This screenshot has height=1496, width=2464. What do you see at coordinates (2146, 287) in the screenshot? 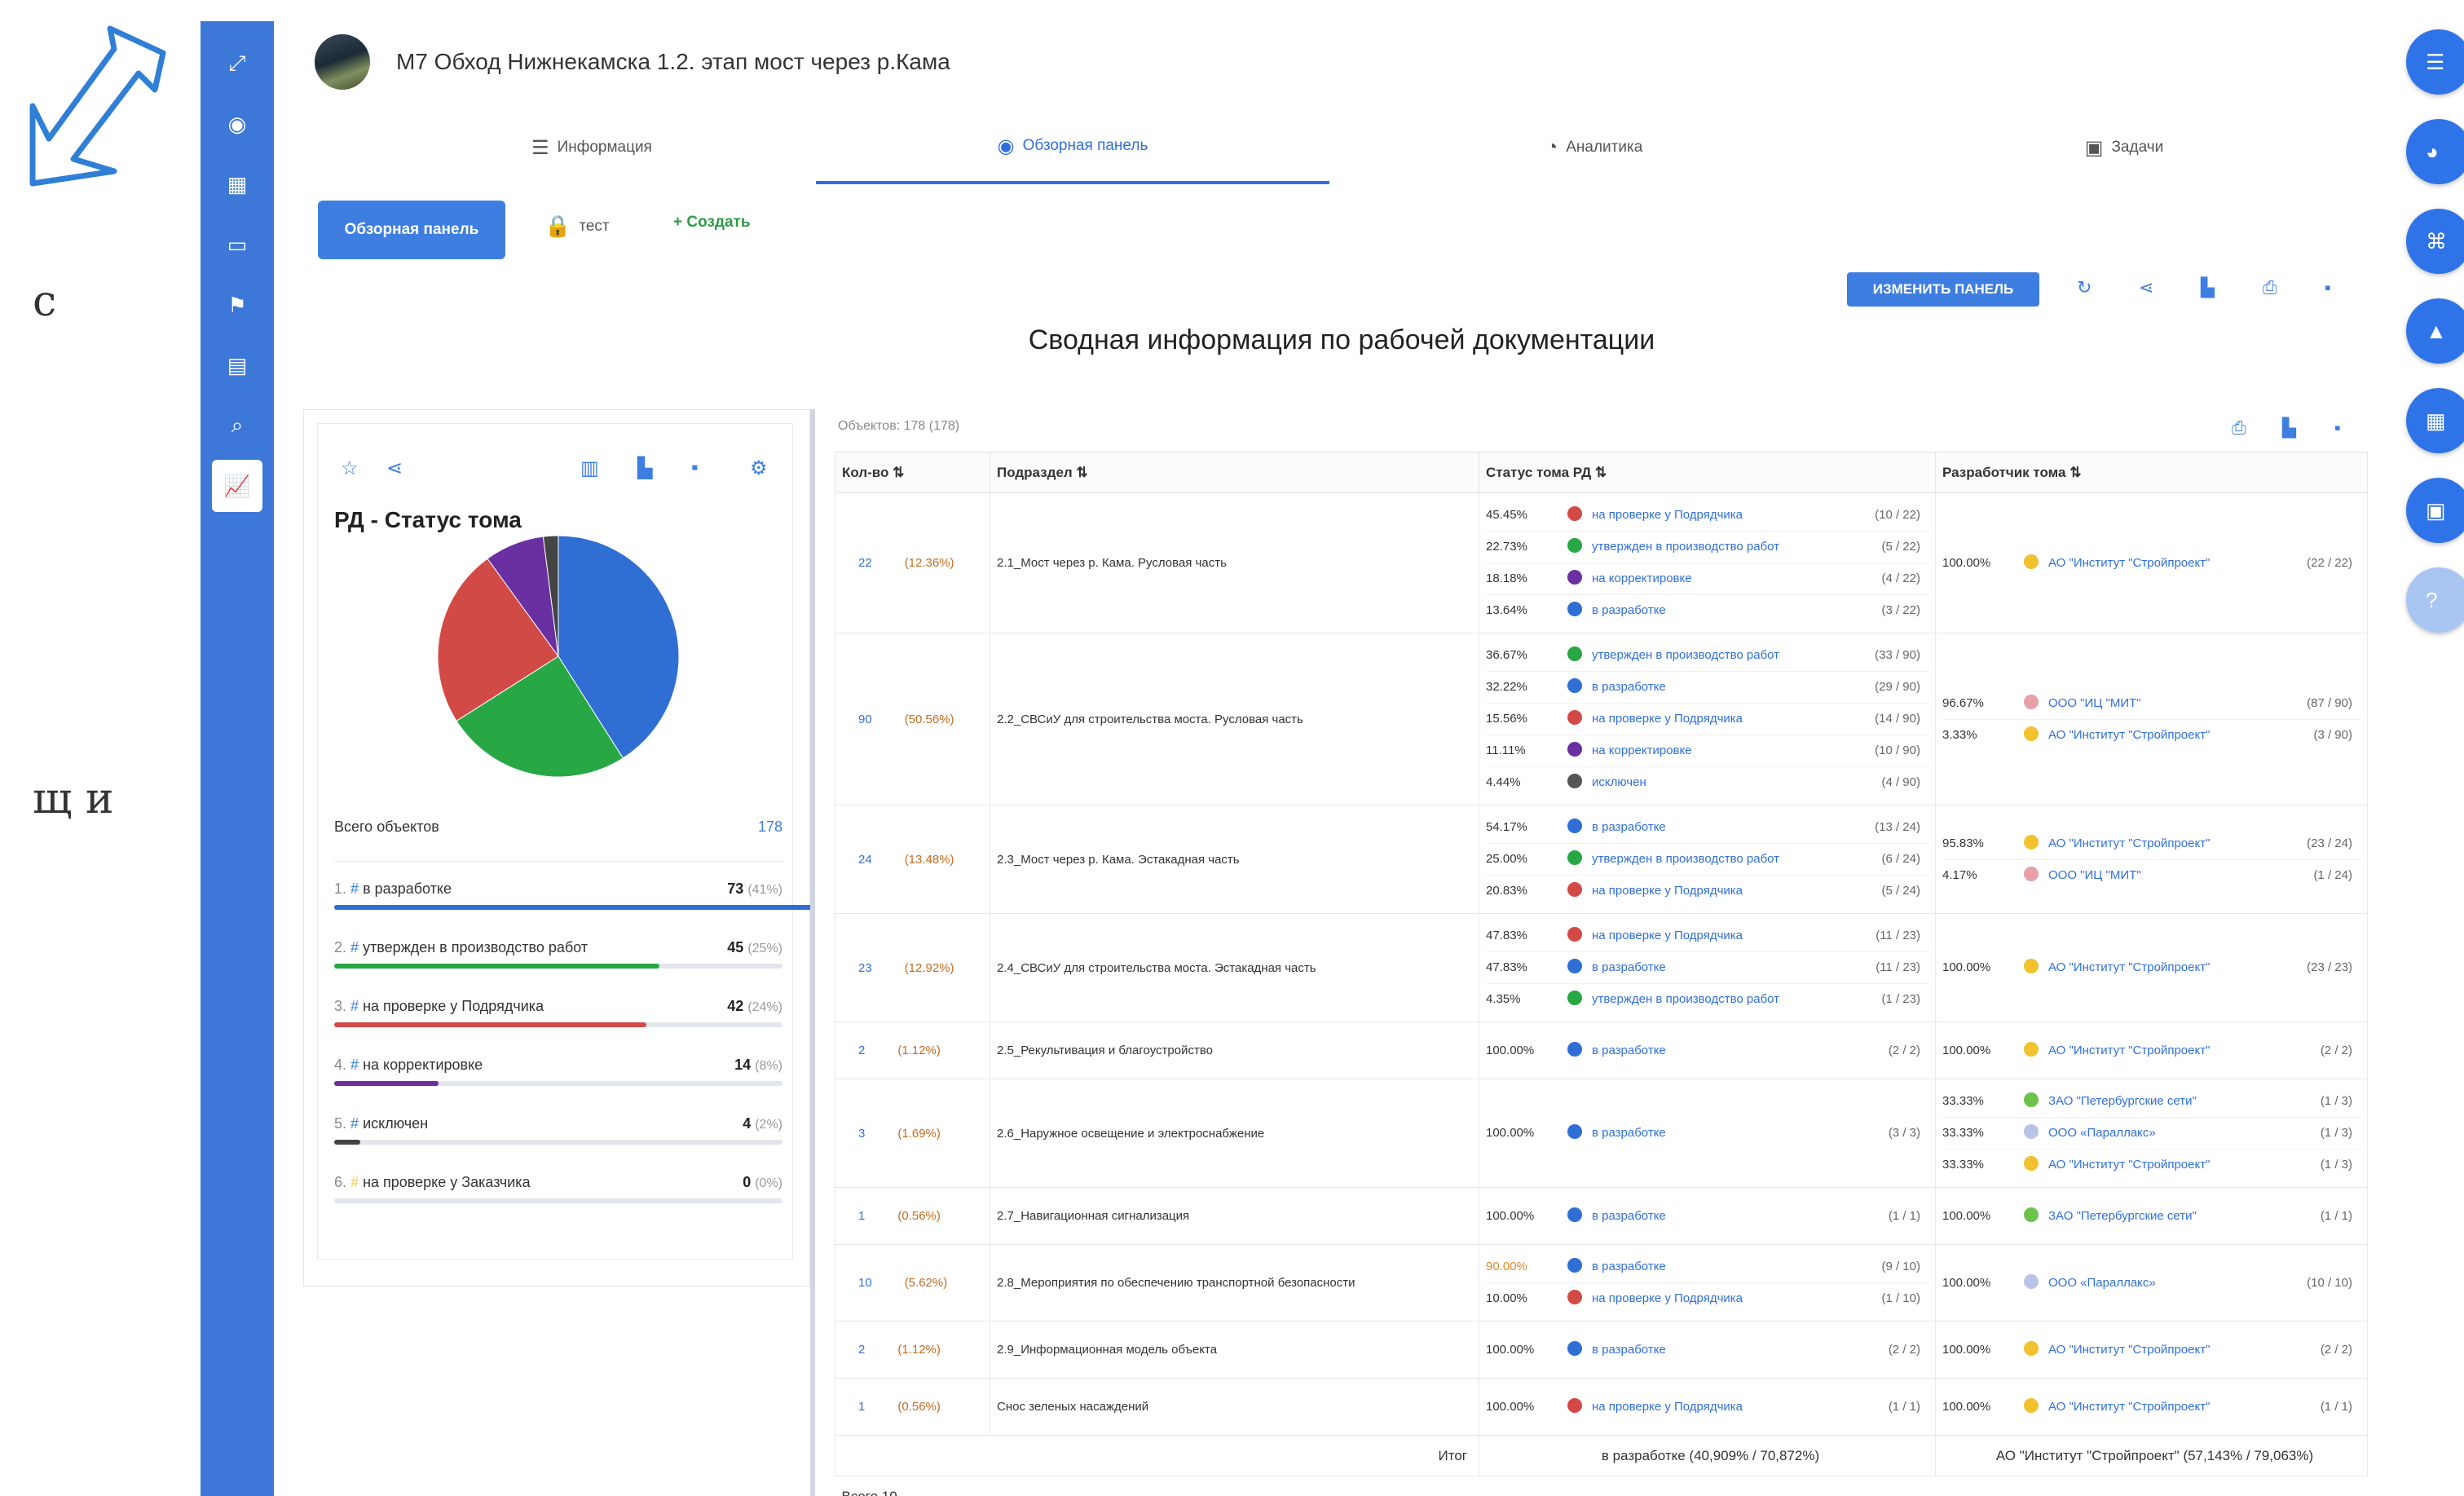
I see `share-icon: ⋖` at bounding box center [2146, 287].